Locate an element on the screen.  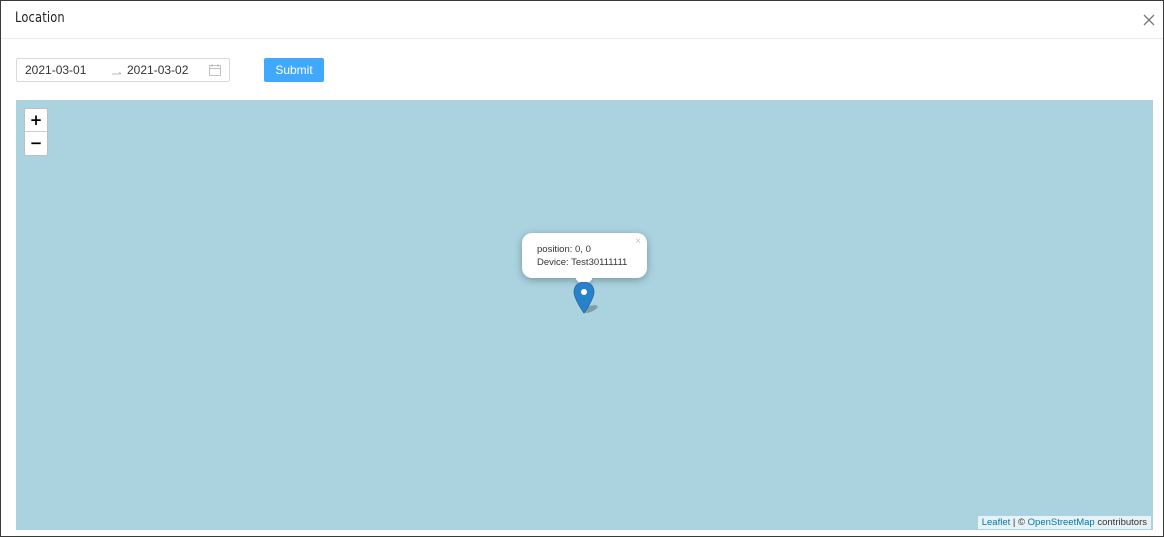
zoom-control: + − is located at coordinates (36, 132).